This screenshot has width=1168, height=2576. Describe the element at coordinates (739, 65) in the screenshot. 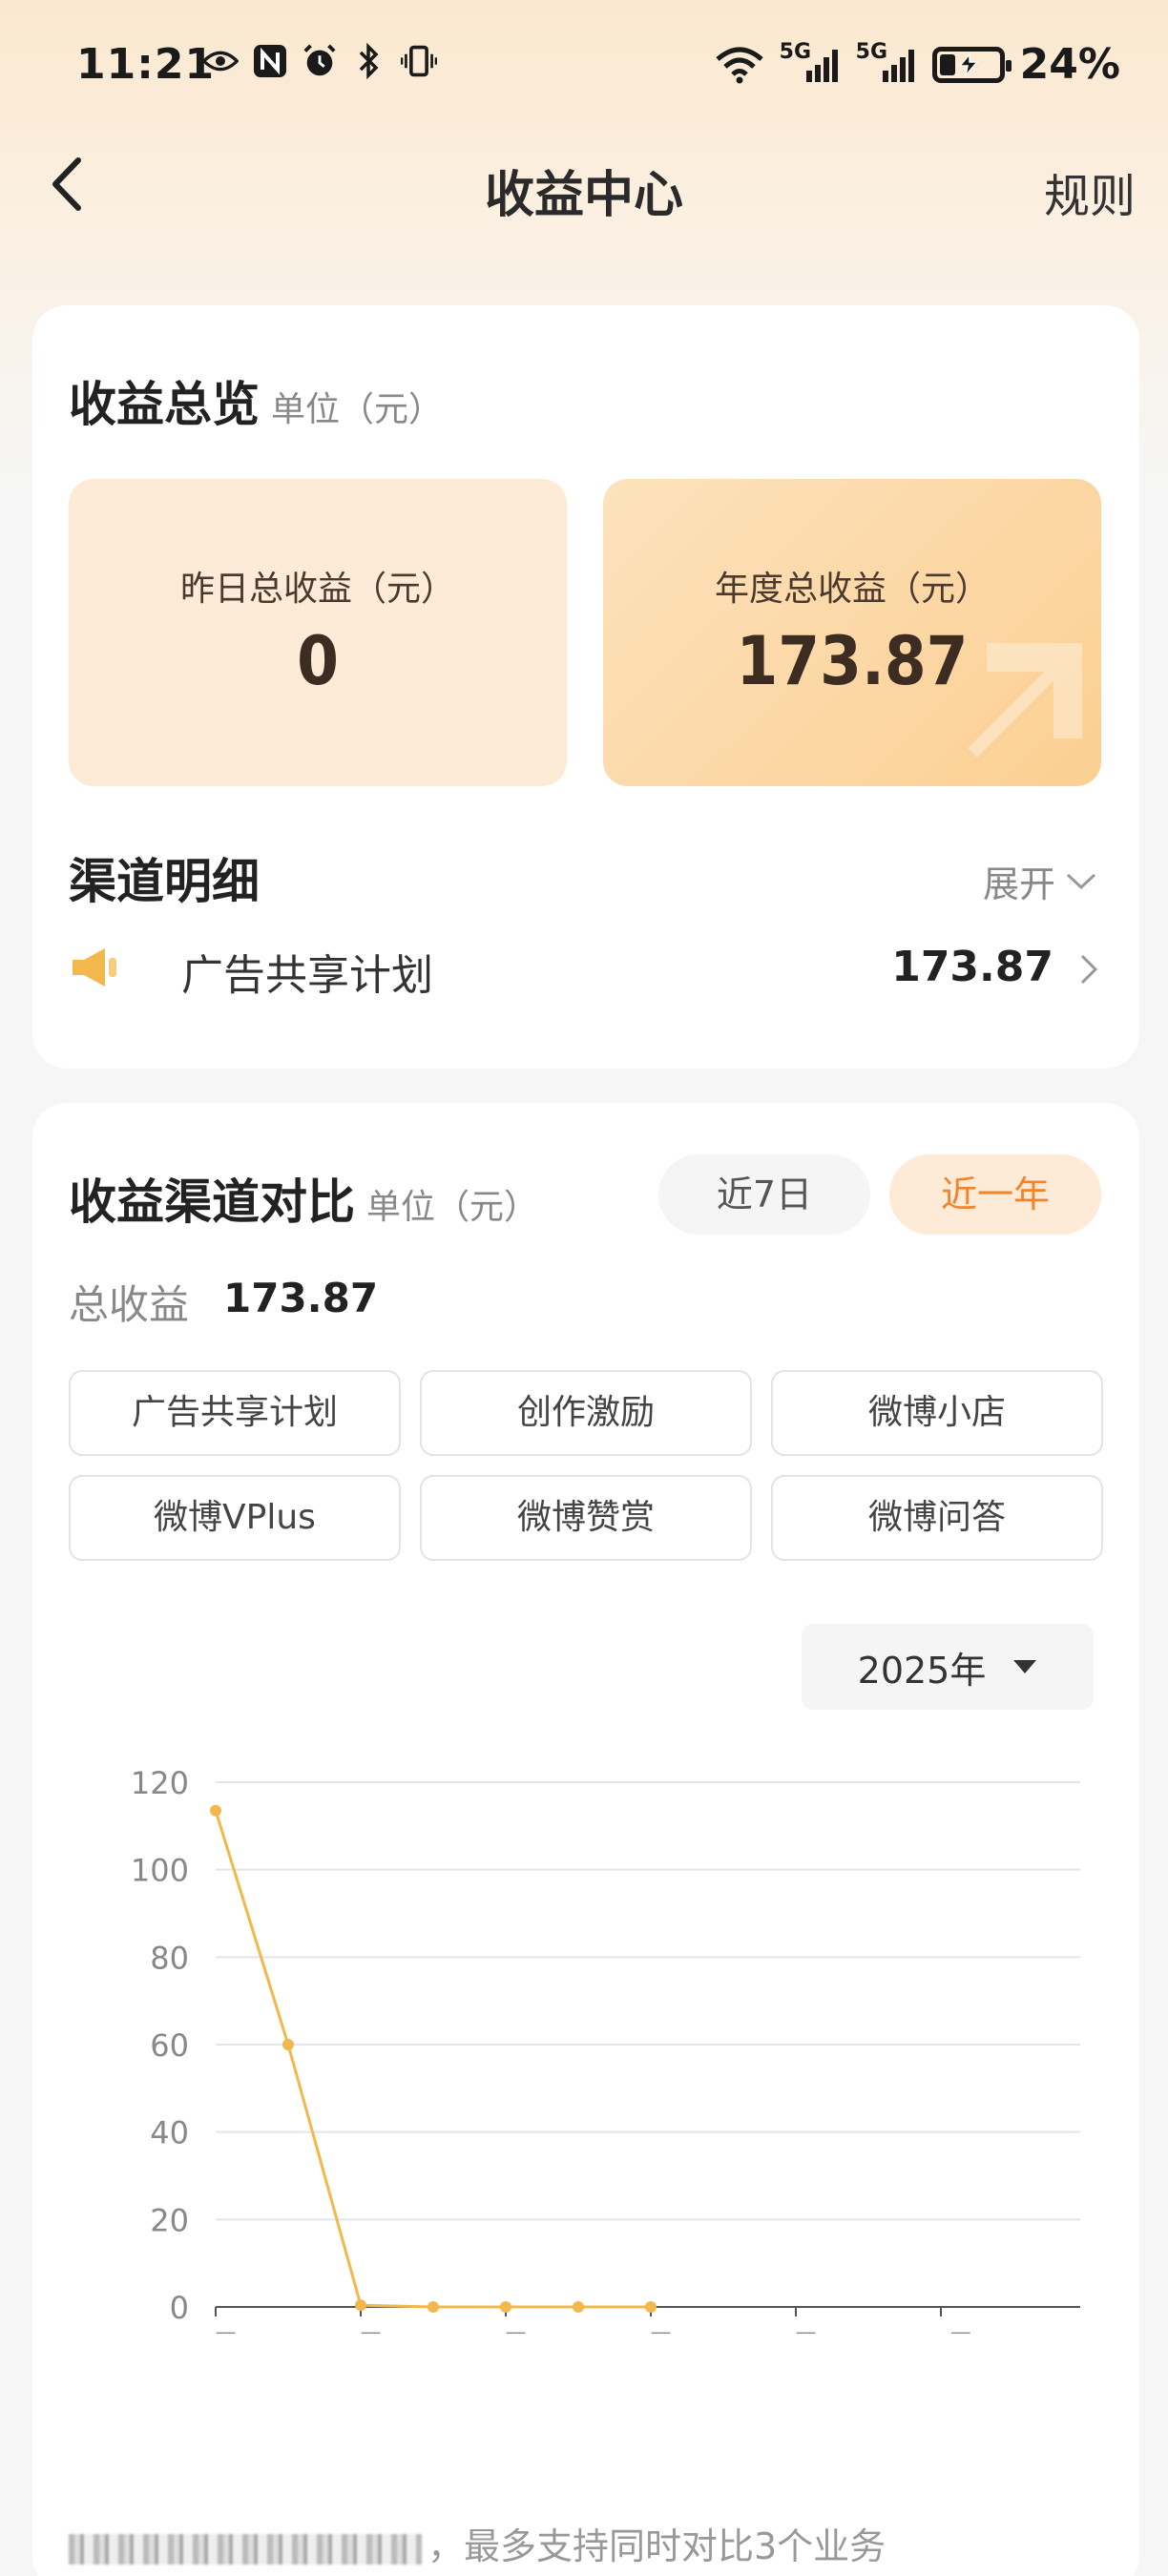

I see `wifi-icon` at that location.